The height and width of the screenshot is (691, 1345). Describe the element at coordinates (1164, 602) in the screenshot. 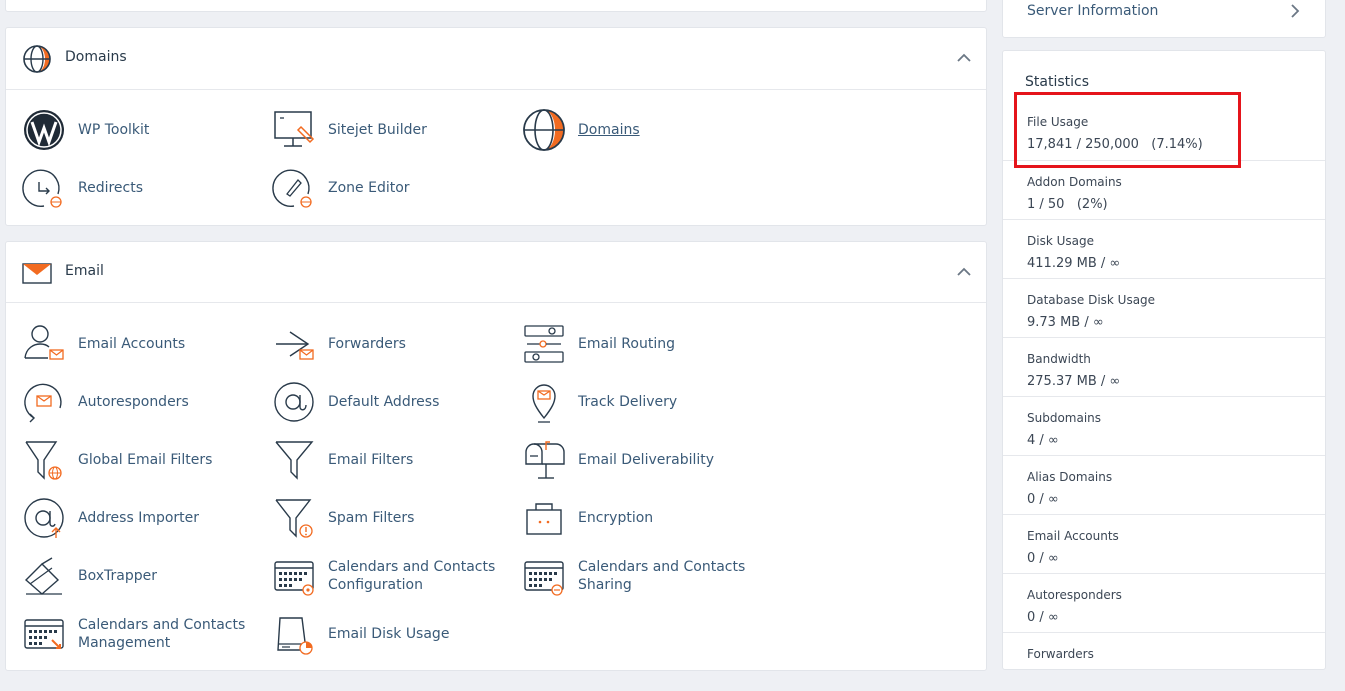

I see `stat-autoresponders: Autoresponders 0 / ∞` at that location.